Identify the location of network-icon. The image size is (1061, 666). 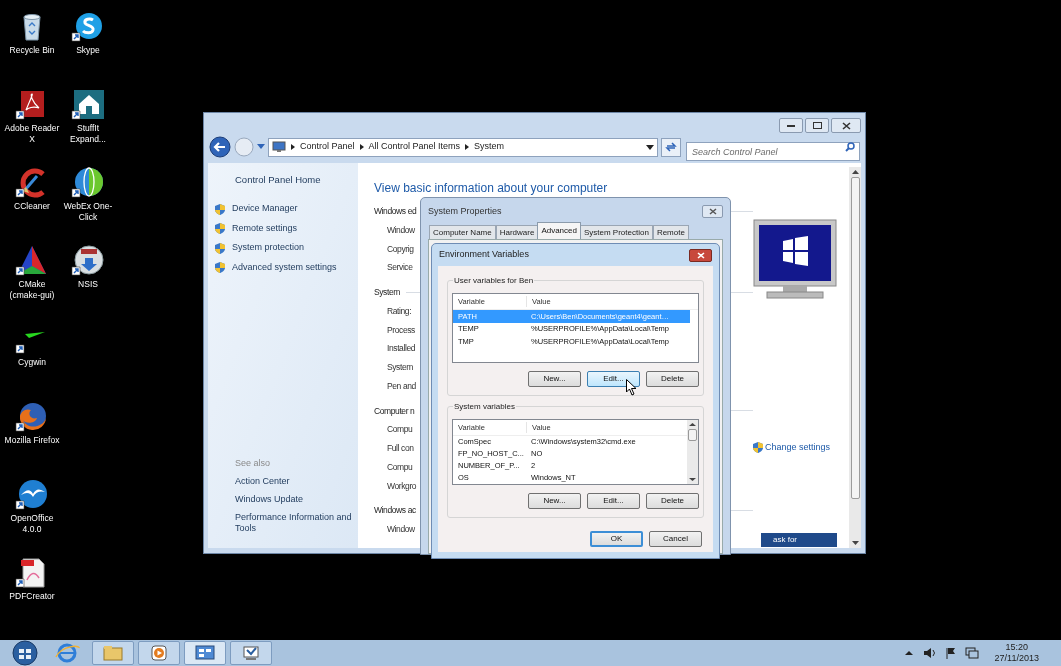
(971, 653).